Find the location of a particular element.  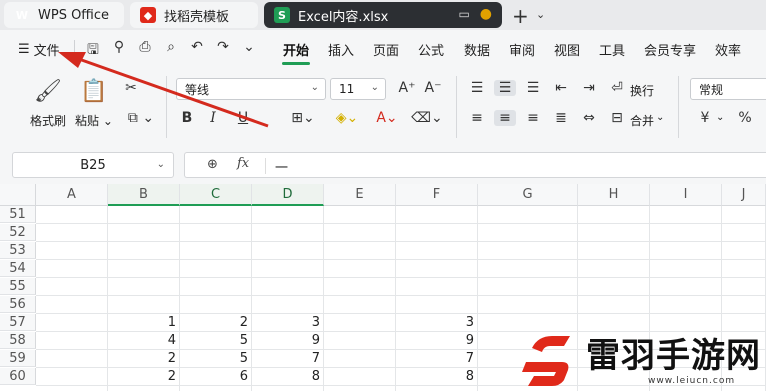

percent-button: % is located at coordinates (745, 118).